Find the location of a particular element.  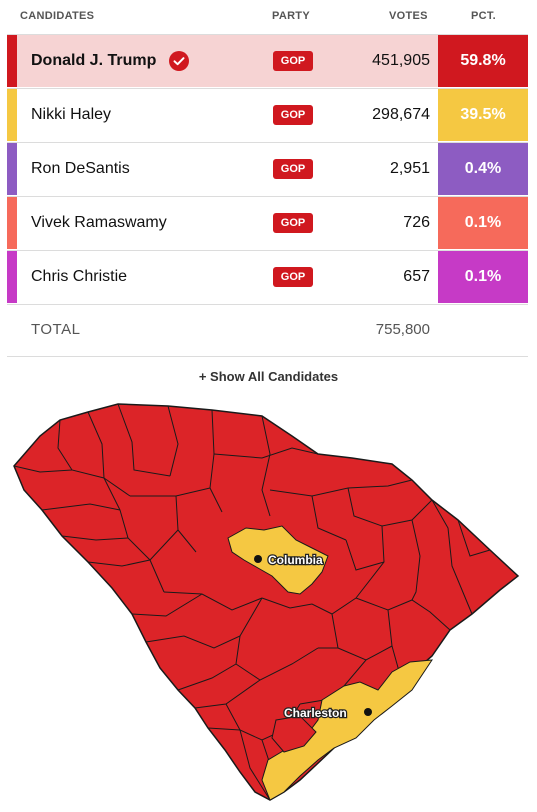

candidate-pct: 59.8% is located at coordinates (483, 61).